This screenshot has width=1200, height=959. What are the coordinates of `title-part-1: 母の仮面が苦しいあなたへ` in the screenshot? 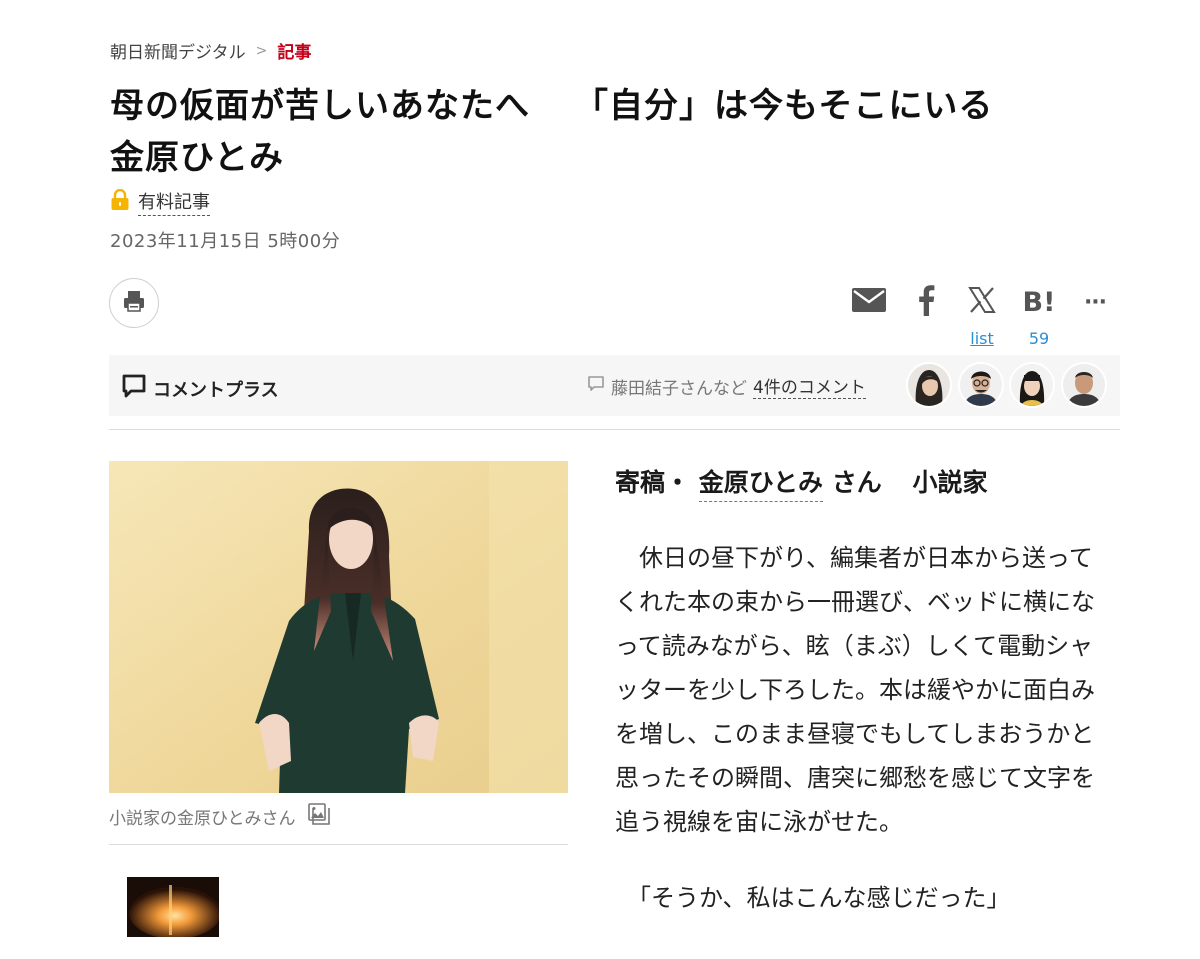 It's located at (320, 106).